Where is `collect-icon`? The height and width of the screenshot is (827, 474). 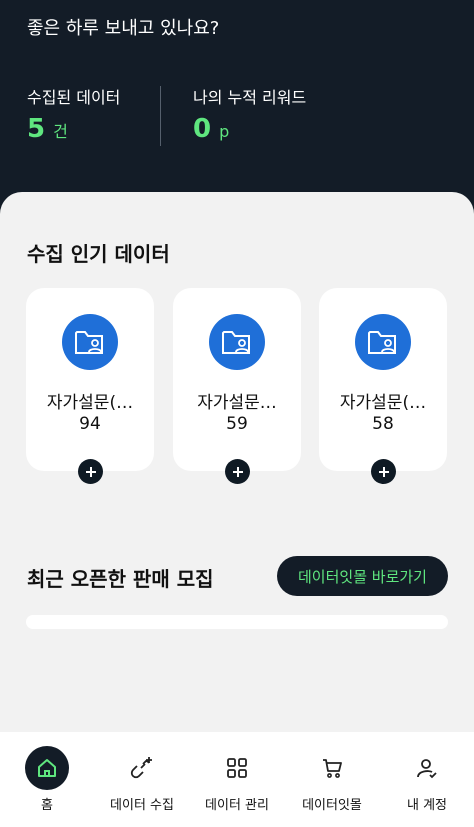
collect-icon is located at coordinates (142, 768).